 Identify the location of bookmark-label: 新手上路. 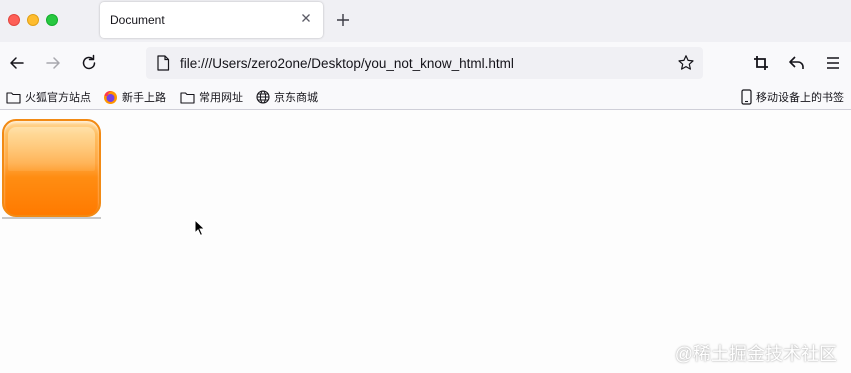
(144, 98).